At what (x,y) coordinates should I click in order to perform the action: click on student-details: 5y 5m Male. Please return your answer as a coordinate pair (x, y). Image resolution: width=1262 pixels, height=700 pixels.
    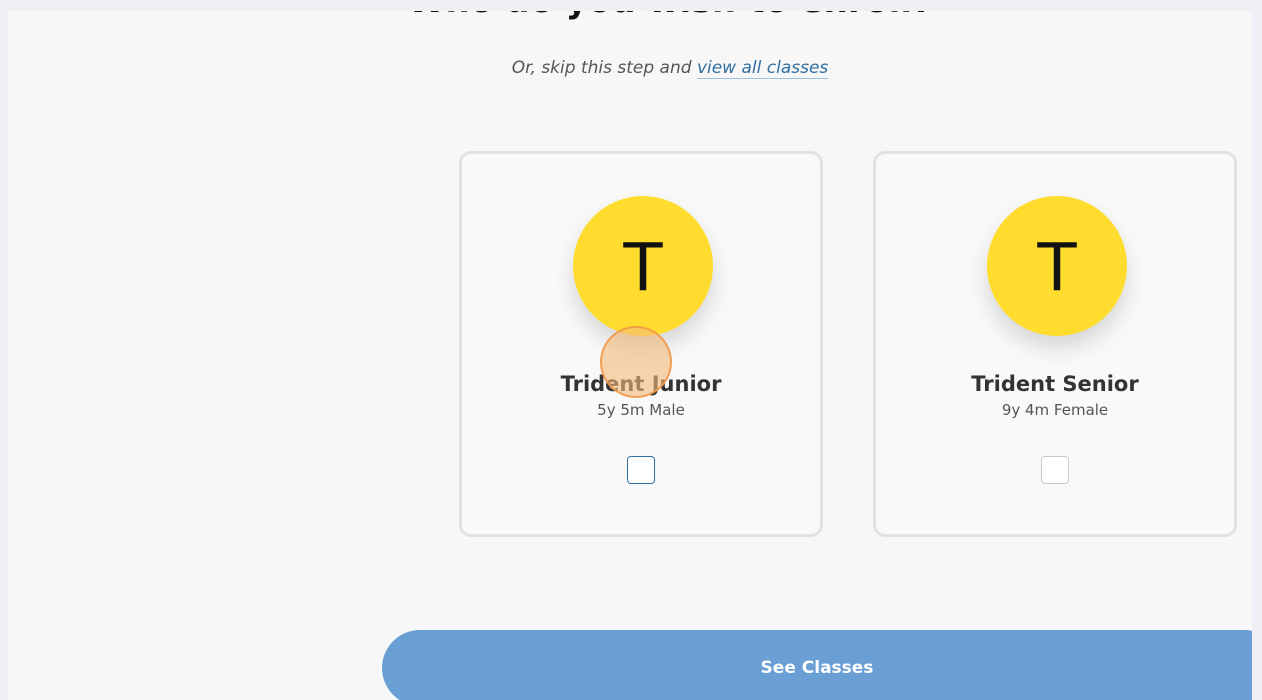
    Looking at the image, I should click on (641, 410).